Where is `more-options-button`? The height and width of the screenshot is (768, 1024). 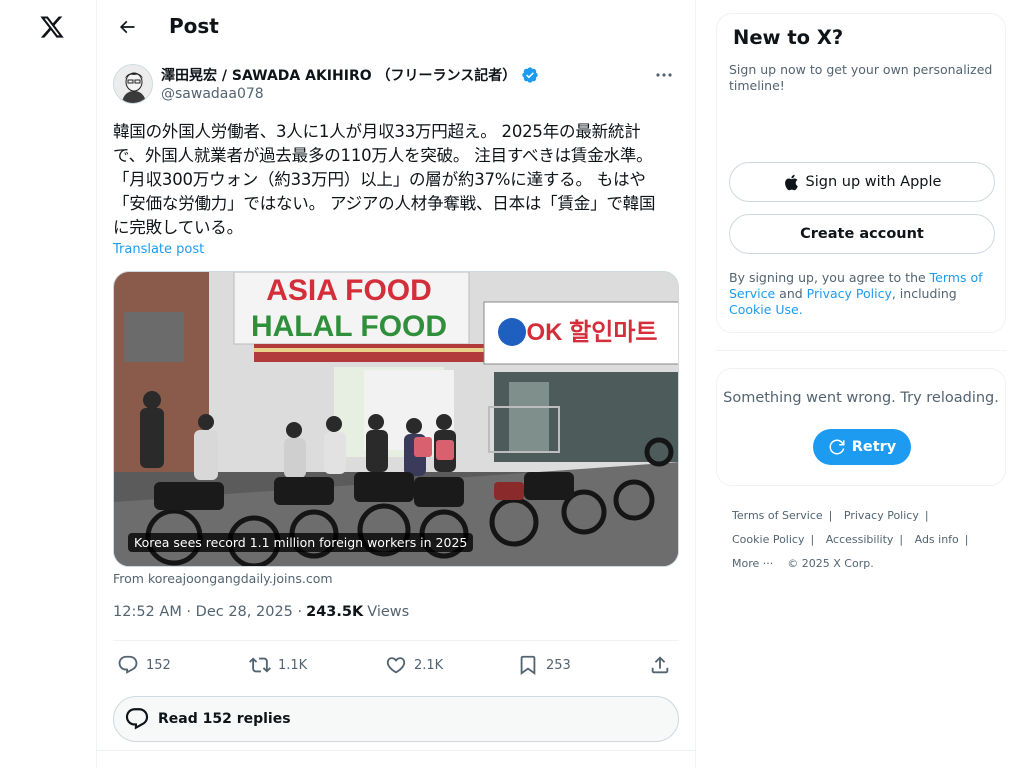
more-options-button is located at coordinates (664, 75).